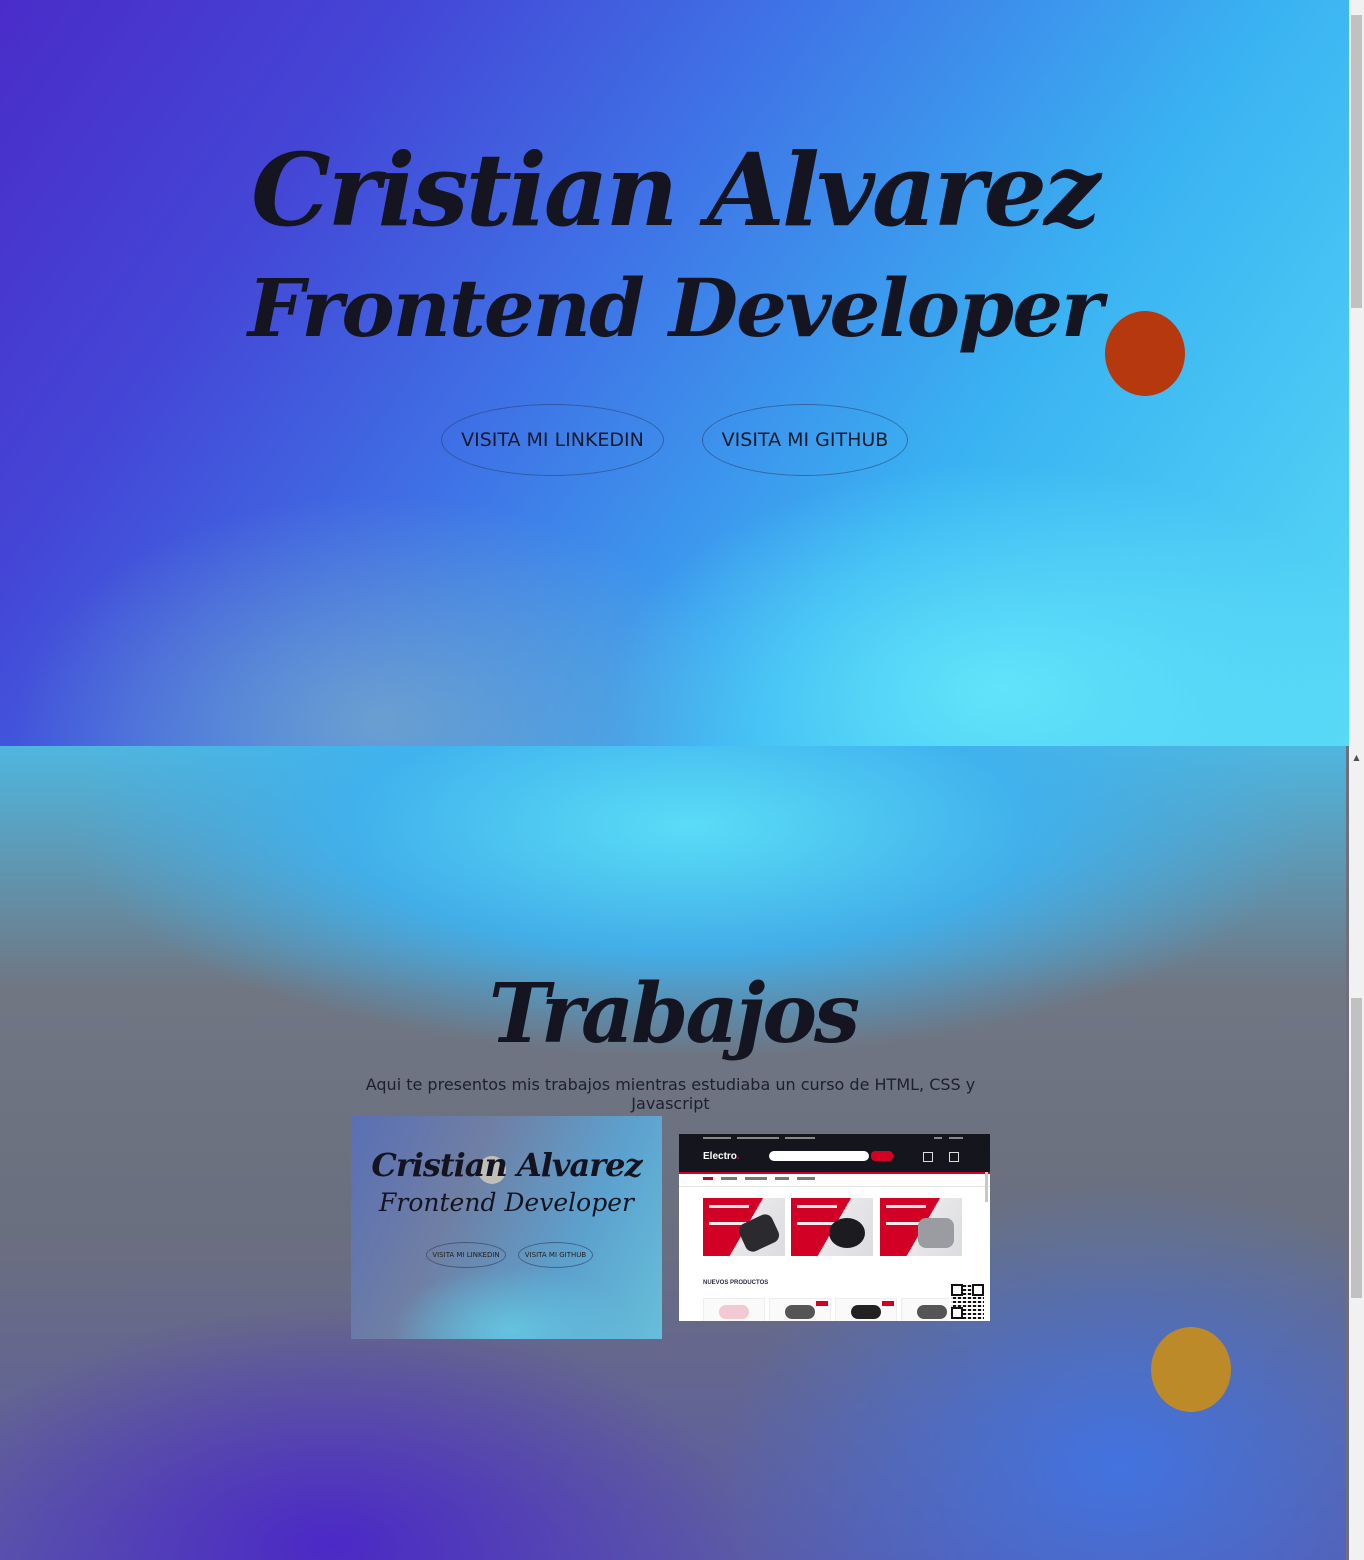 Image resolution: width=1364 pixels, height=1560 pixels. I want to click on electro-collection-cameras, so click(921, 1227).